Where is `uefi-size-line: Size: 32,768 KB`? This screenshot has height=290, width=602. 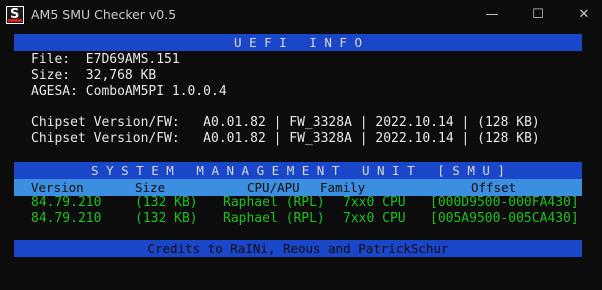 uefi-size-line: Size: 32,768 KB is located at coordinates (94, 75).